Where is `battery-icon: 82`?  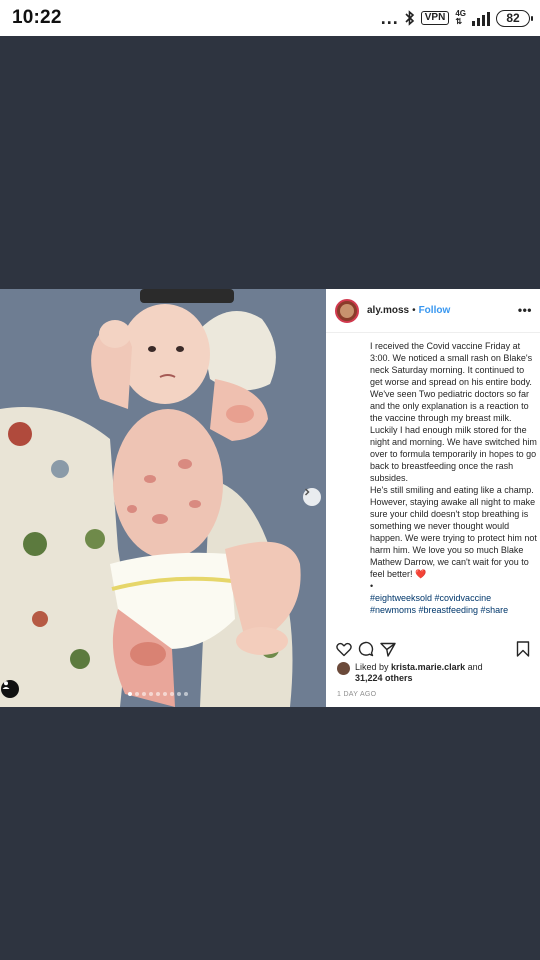 battery-icon: 82 is located at coordinates (514, 18).